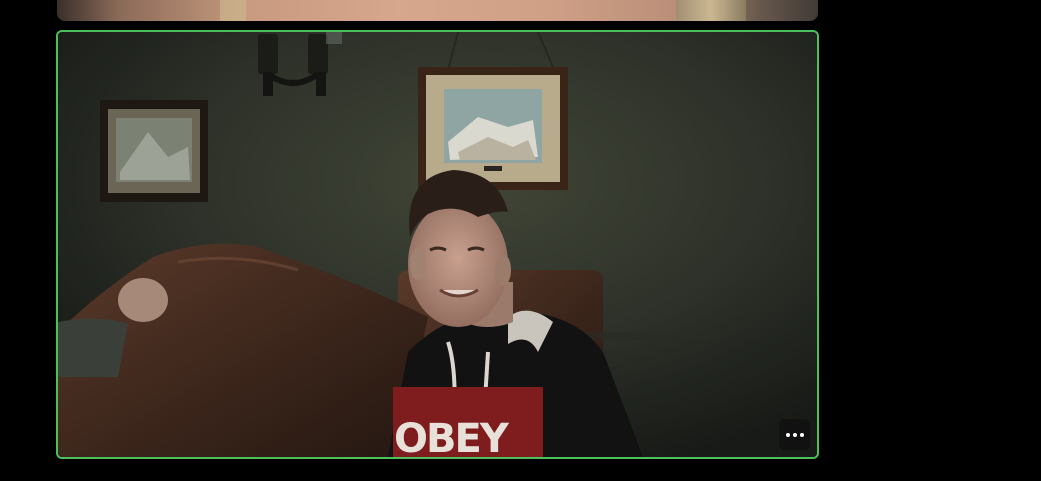 This screenshot has height=481, width=1041. Describe the element at coordinates (452, 436) in the screenshot. I see `hoodie-print: OBEY` at that location.